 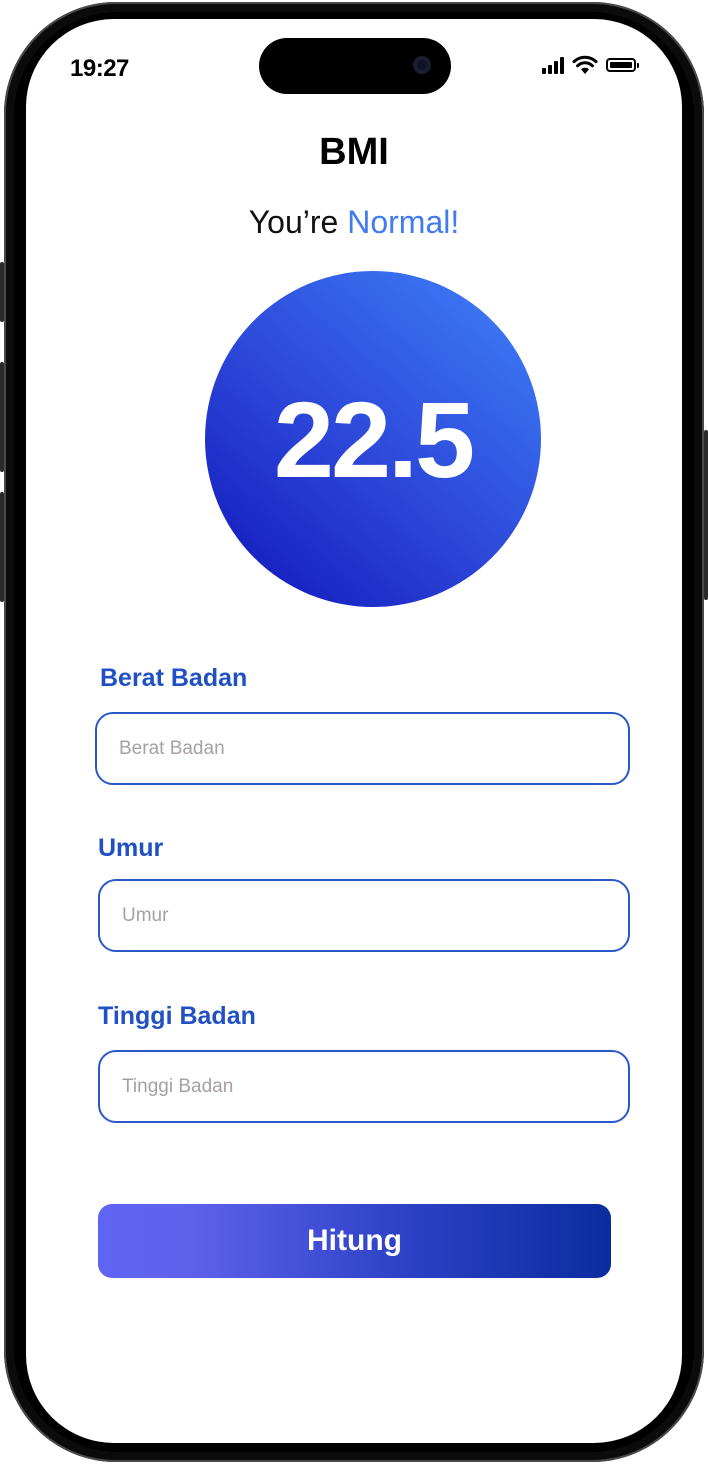 What do you see at coordinates (364, 1086) in the screenshot?
I see `tinggi-badan-input` at bounding box center [364, 1086].